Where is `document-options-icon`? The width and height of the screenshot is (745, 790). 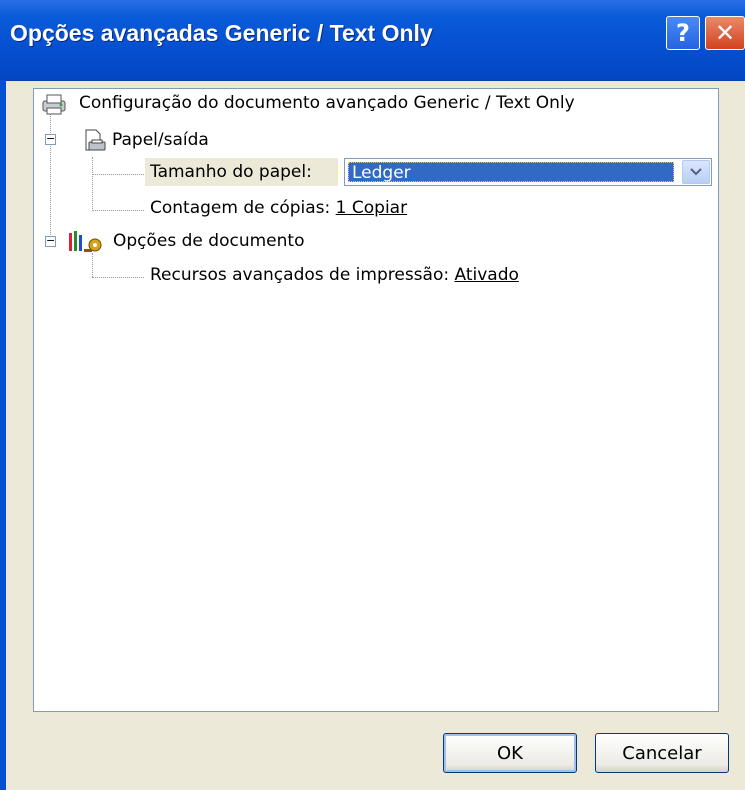
document-options-icon is located at coordinates (85, 241).